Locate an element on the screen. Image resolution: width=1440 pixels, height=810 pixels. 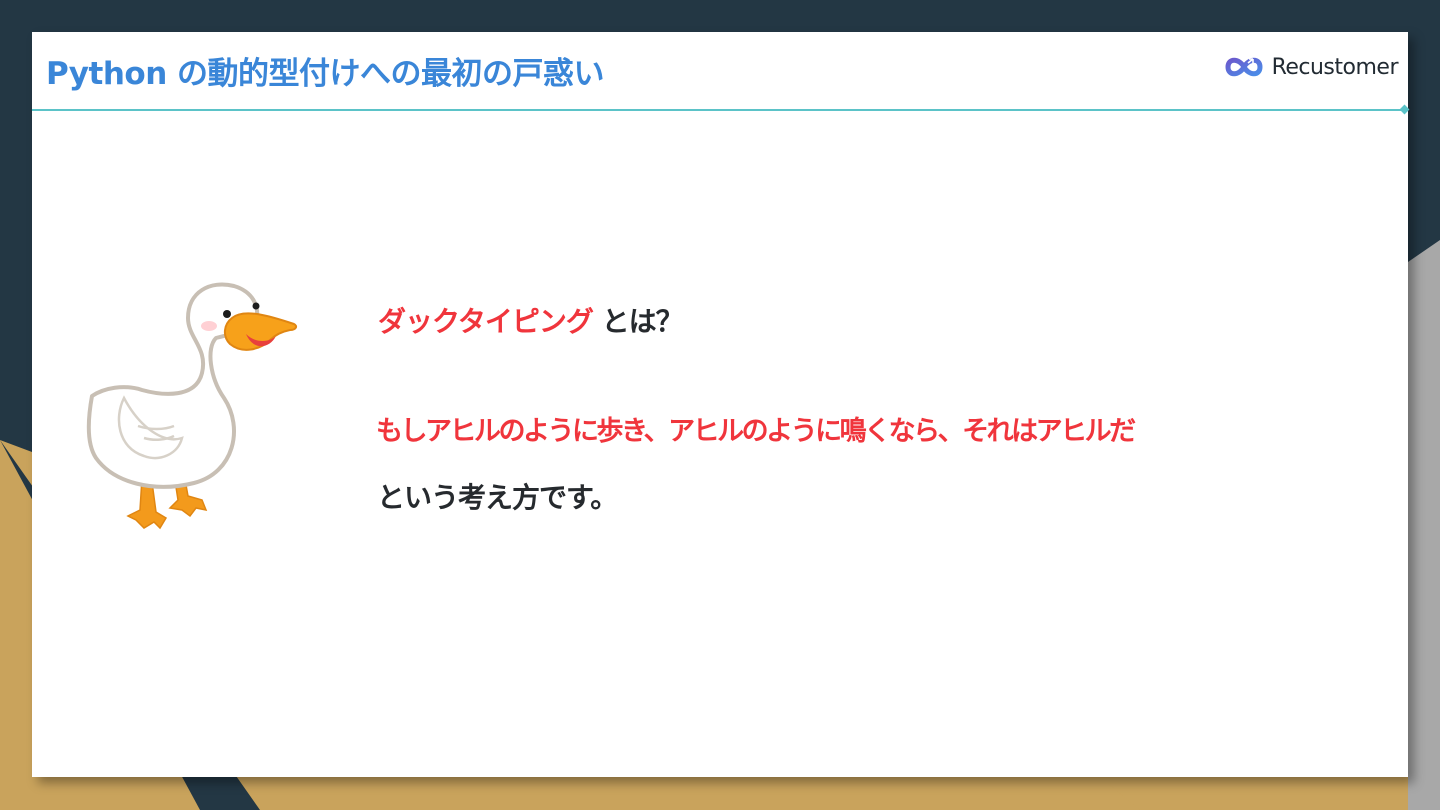
logo-text: Recustomer is located at coordinates (1335, 67).